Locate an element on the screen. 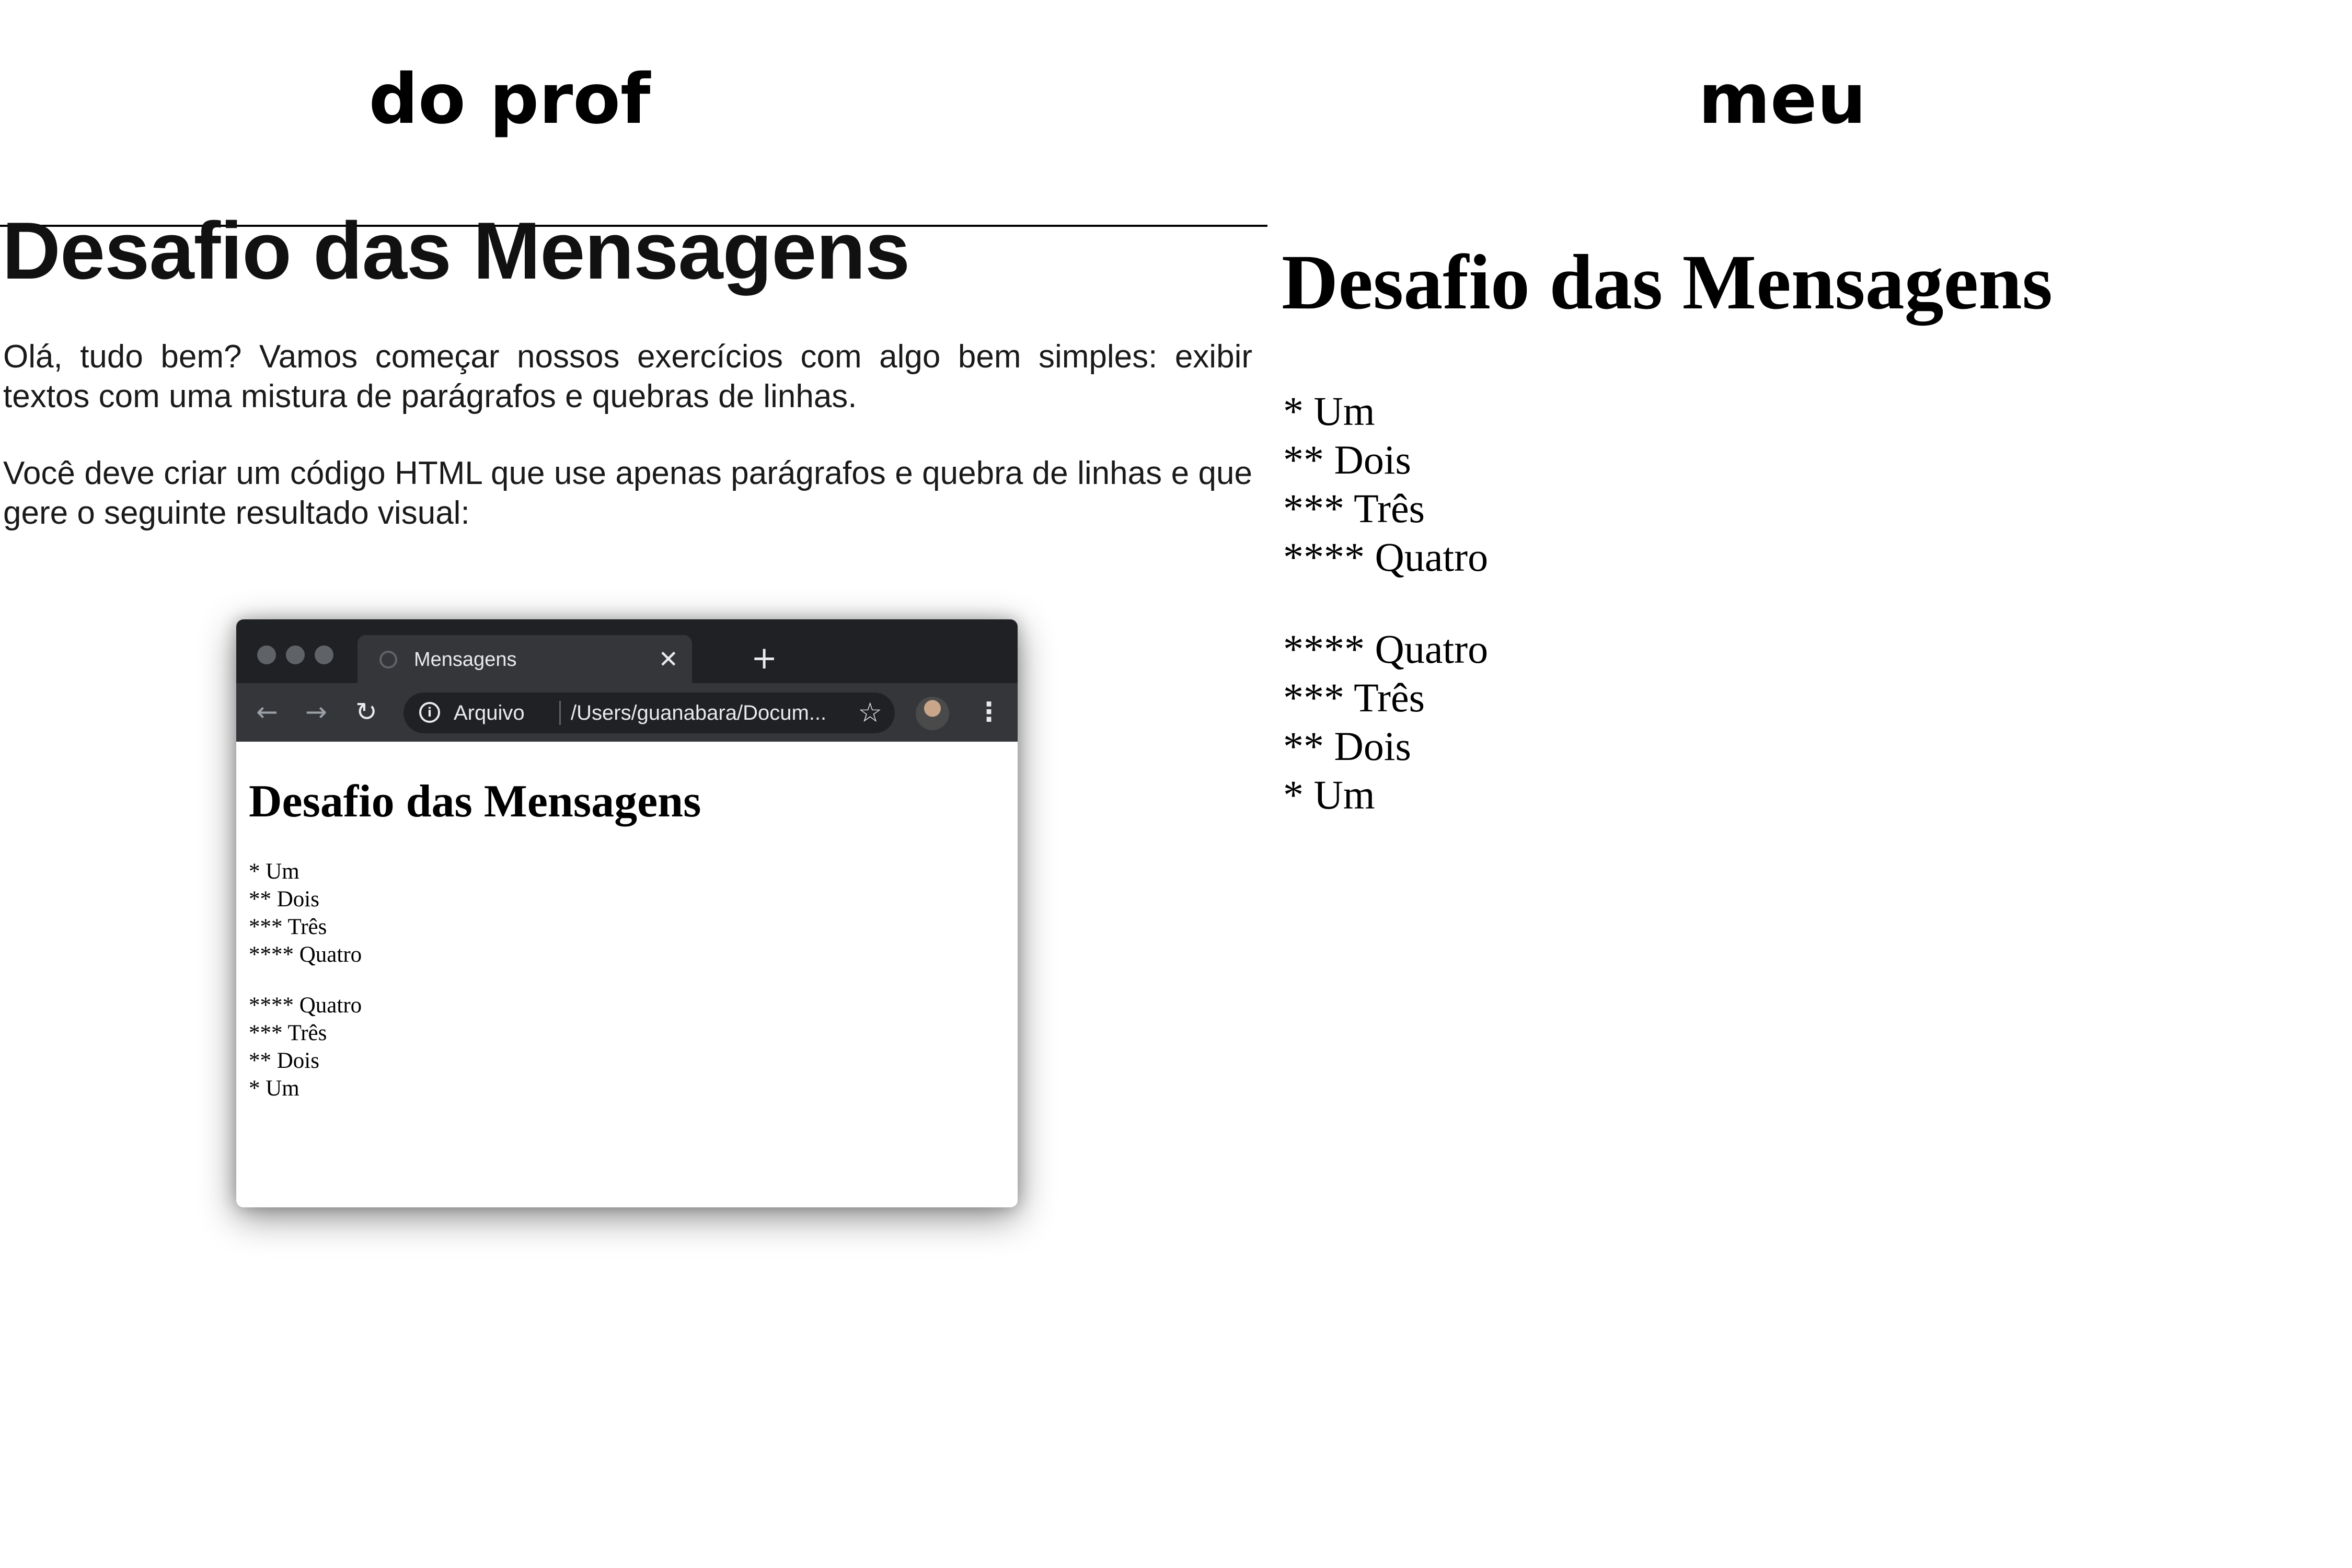 This screenshot has width=2352, height=1568. window-close-dot is located at coordinates (266, 654).